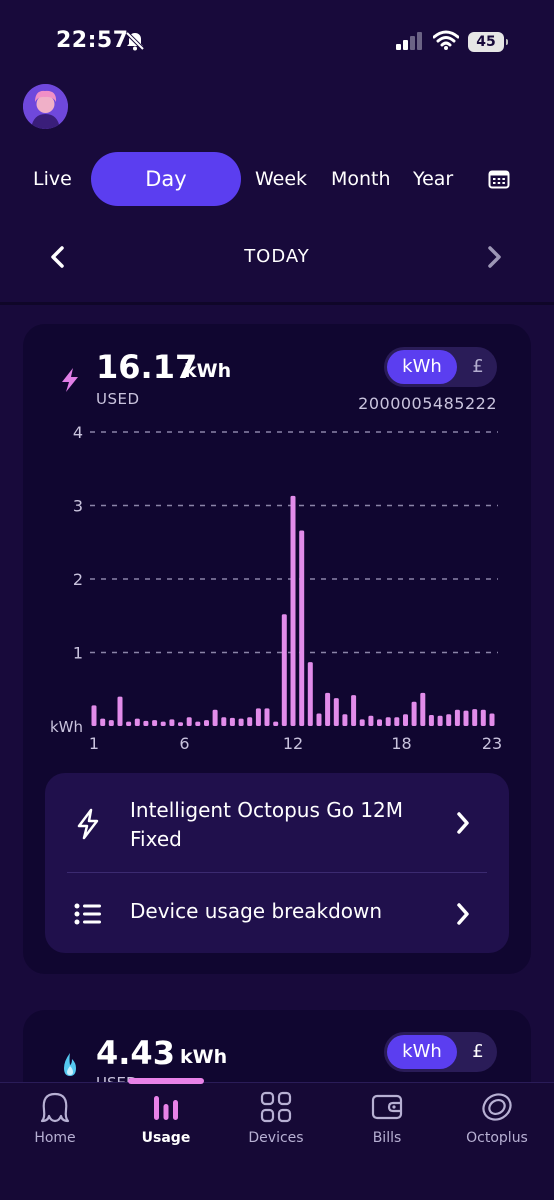 The image size is (554, 1200). Describe the element at coordinates (78, 653) in the screenshot. I see `y-tick-label: 1` at that location.